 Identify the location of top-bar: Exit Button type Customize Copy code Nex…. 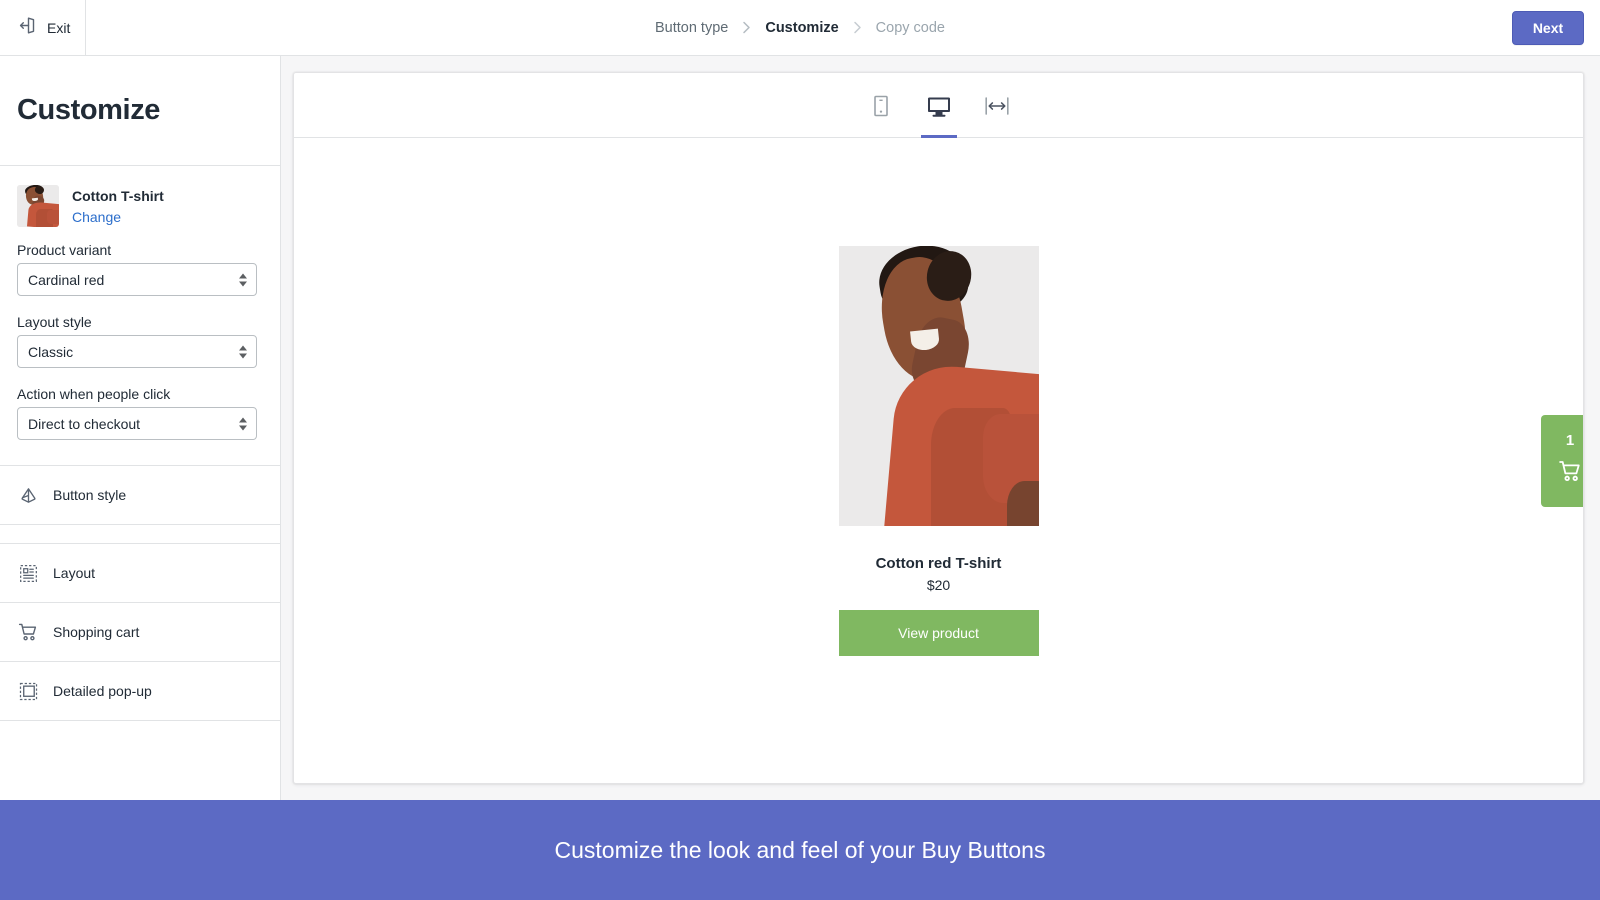
(800, 28).